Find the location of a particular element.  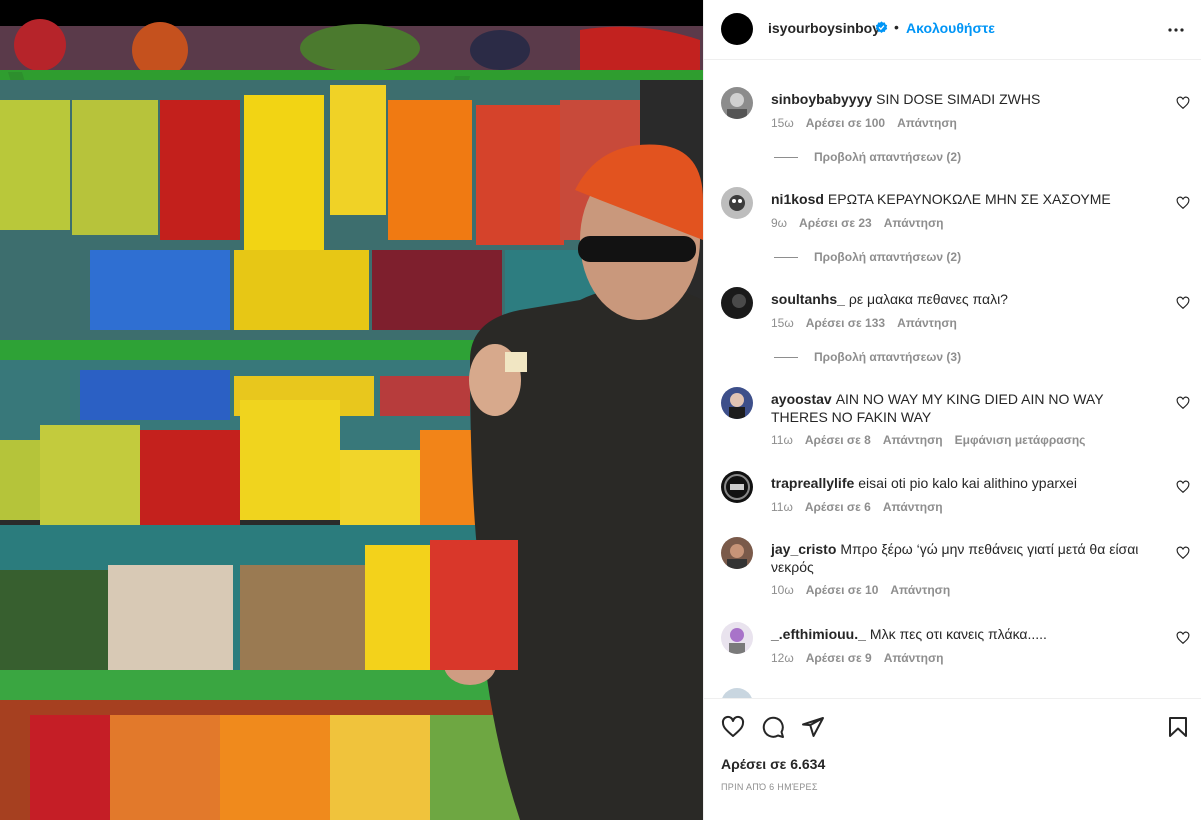

comment-meta: 12ω Αρέσει σε 9 Απάντηση is located at coordinates (863, 658).